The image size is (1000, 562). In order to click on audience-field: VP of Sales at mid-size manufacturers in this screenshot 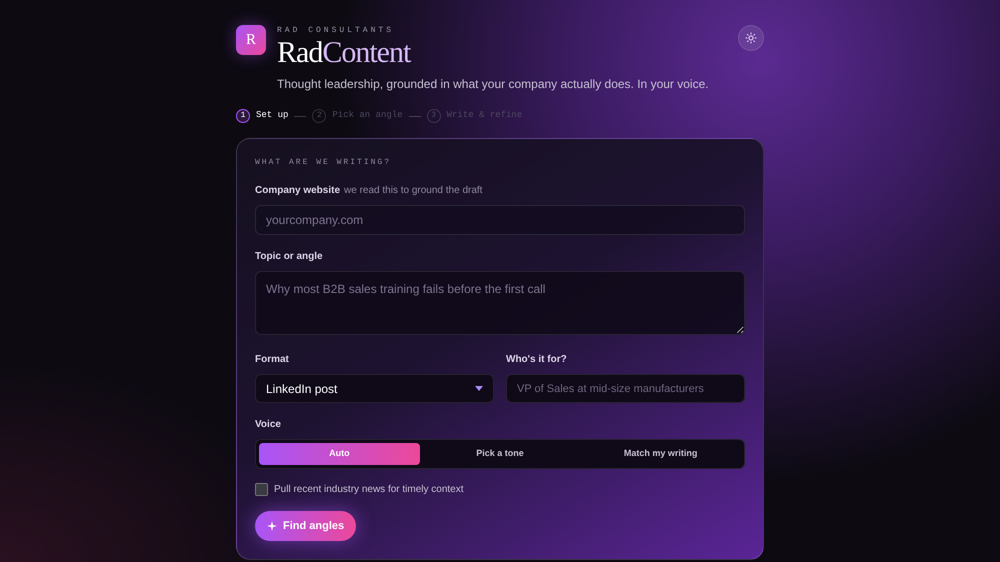, I will do `click(625, 388)`.